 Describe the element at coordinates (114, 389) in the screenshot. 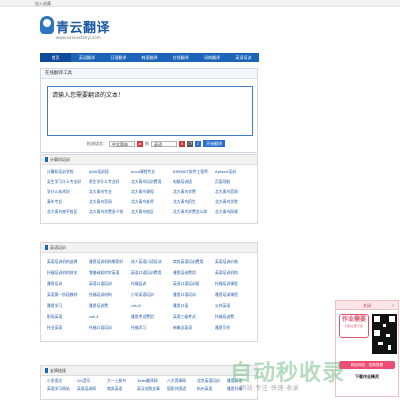

I see `link-item: 商务英语` at that location.